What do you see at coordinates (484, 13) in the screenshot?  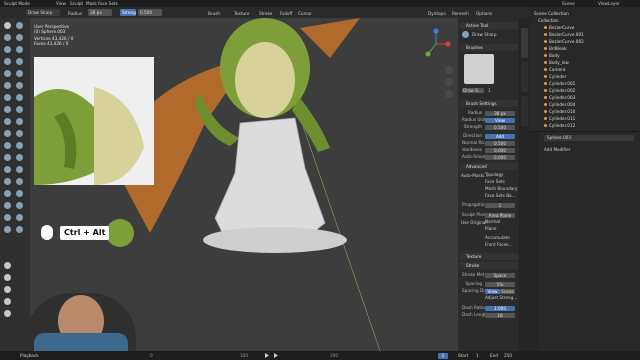 I see `options-menu: Options` at bounding box center [484, 13].